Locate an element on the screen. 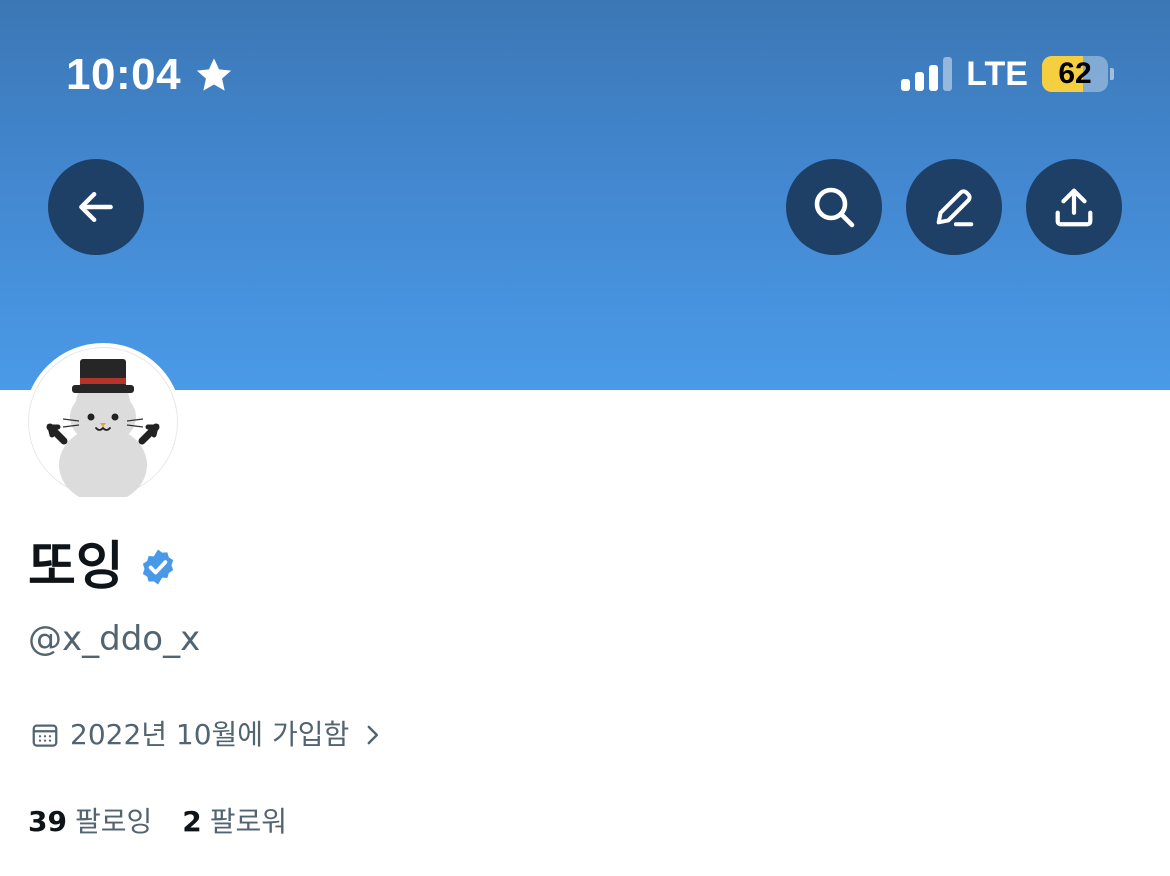 The width and height of the screenshot is (1170, 876). edit-icon is located at coordinates (955, 208).